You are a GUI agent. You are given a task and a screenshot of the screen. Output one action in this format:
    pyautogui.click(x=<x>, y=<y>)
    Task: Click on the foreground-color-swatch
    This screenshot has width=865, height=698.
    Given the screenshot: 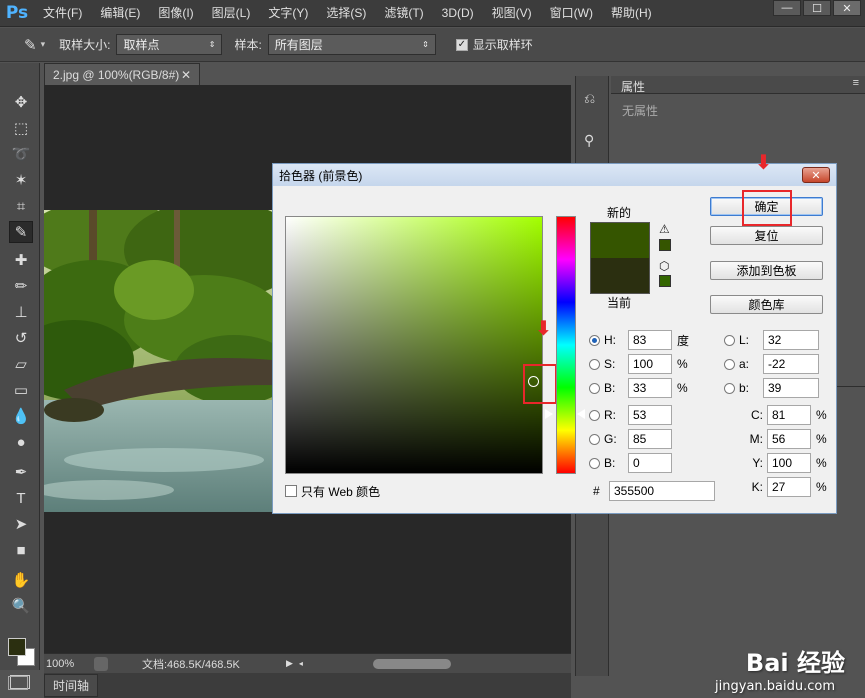 What is the action you would take?
    pyautogui.click(x=17, y=647)
    